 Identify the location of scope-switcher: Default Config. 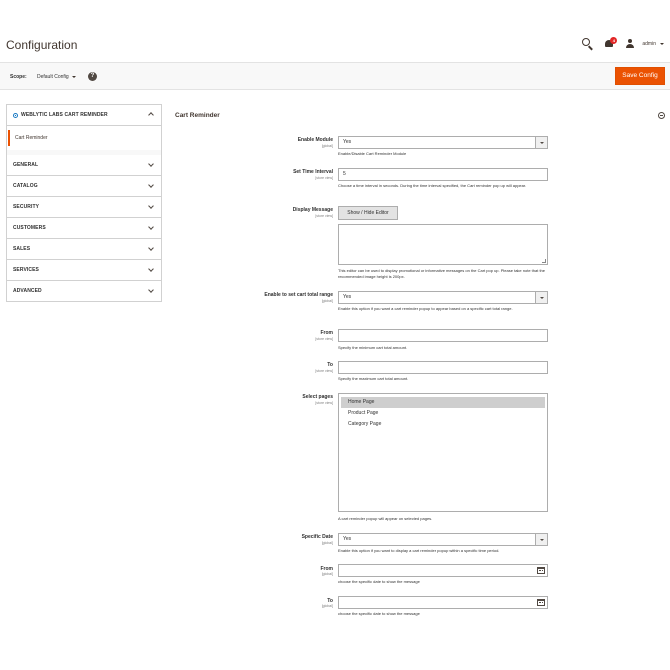
(56, 77).